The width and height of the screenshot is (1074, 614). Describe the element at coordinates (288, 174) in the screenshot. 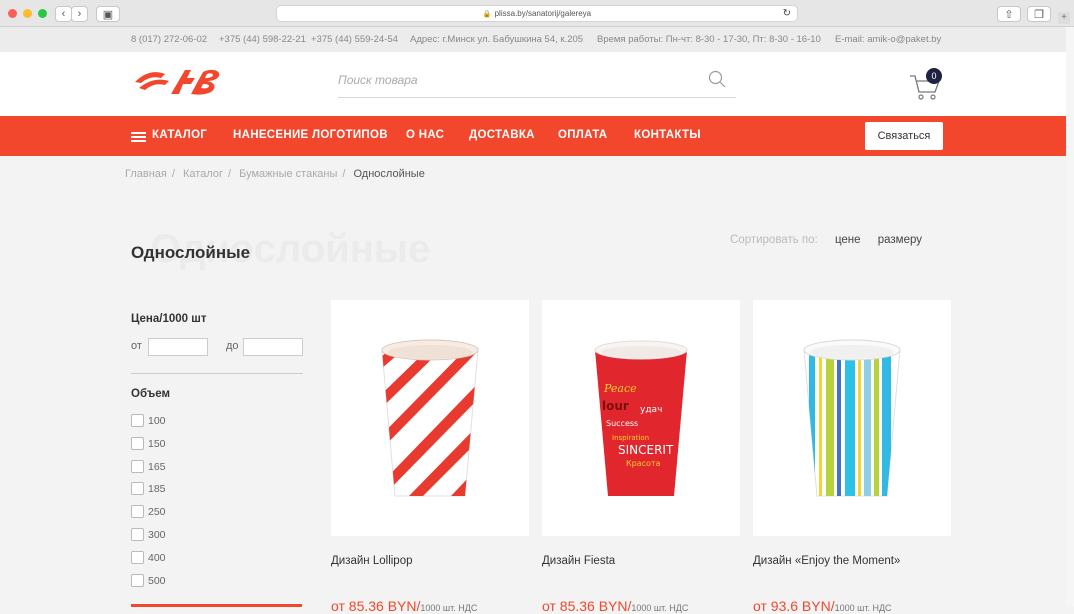

I see `breadcrumb-paper-cups: Бумажные стаканы` at that location.